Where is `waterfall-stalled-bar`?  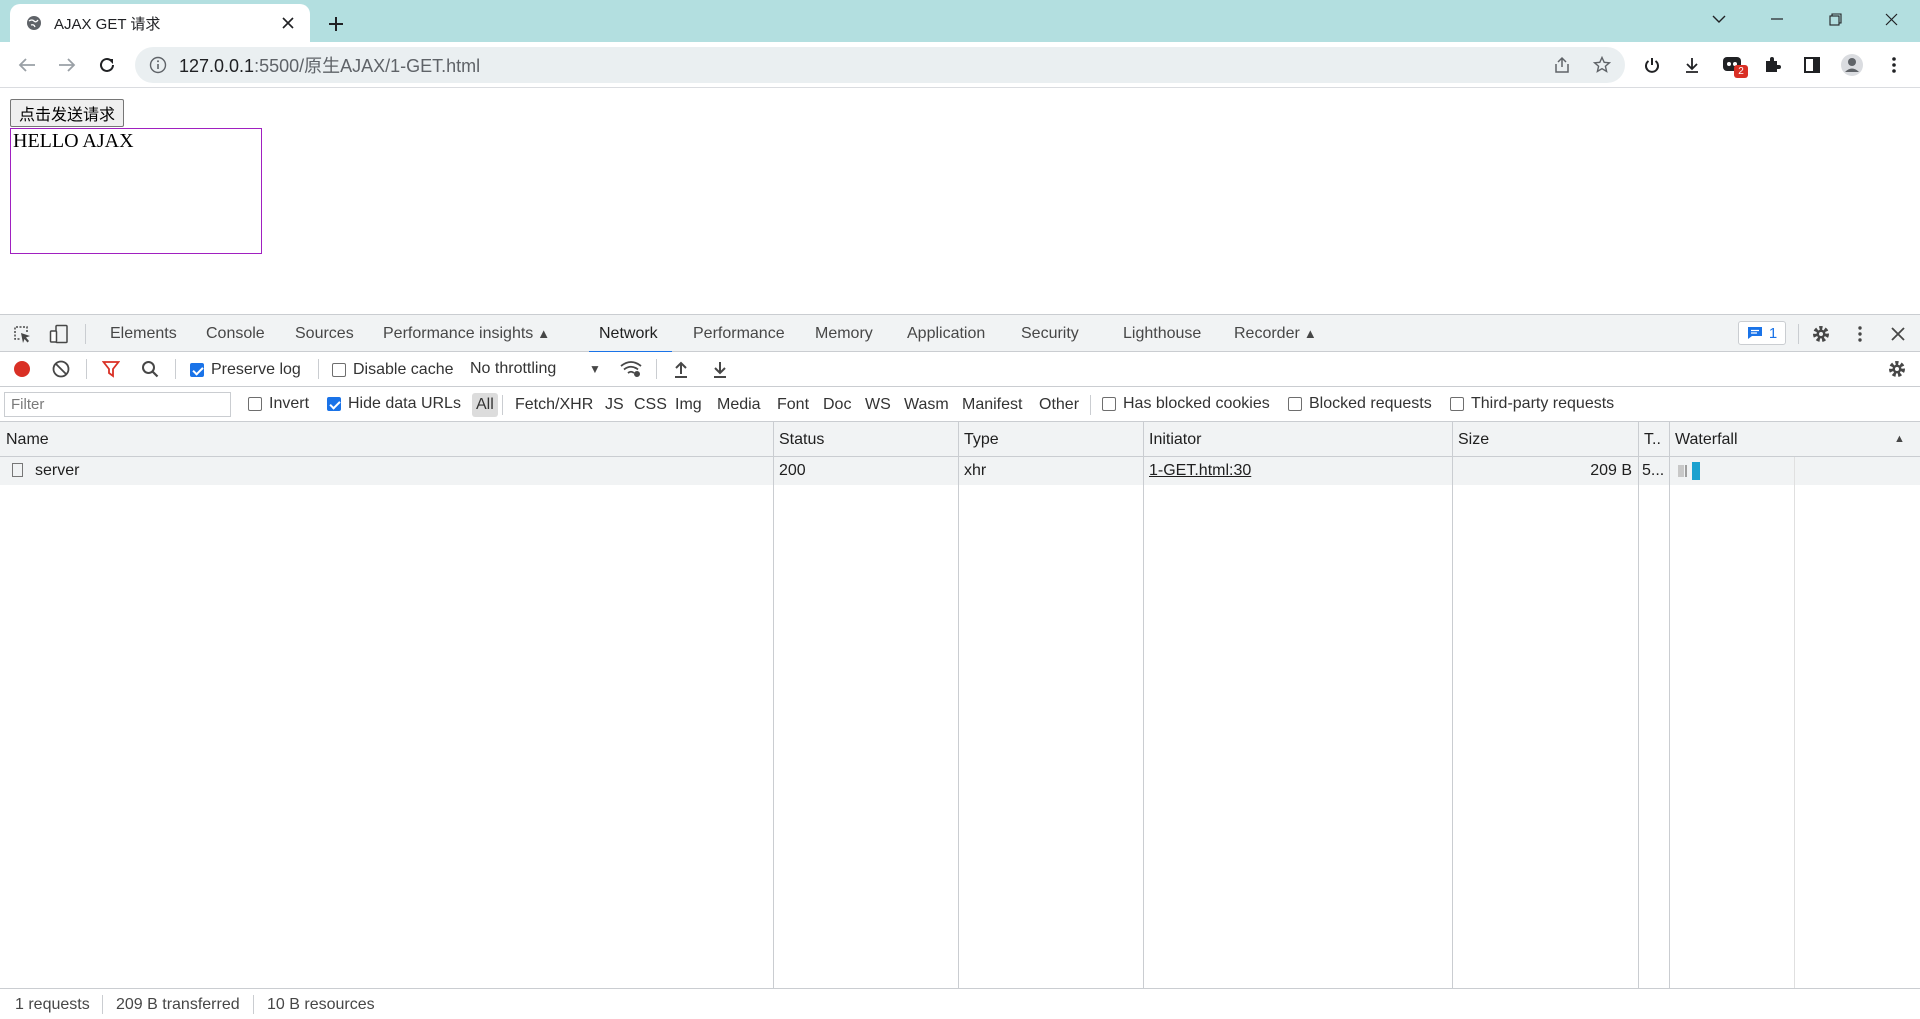
waterfall-stalled-bar is located at coordinates (1686, 471).